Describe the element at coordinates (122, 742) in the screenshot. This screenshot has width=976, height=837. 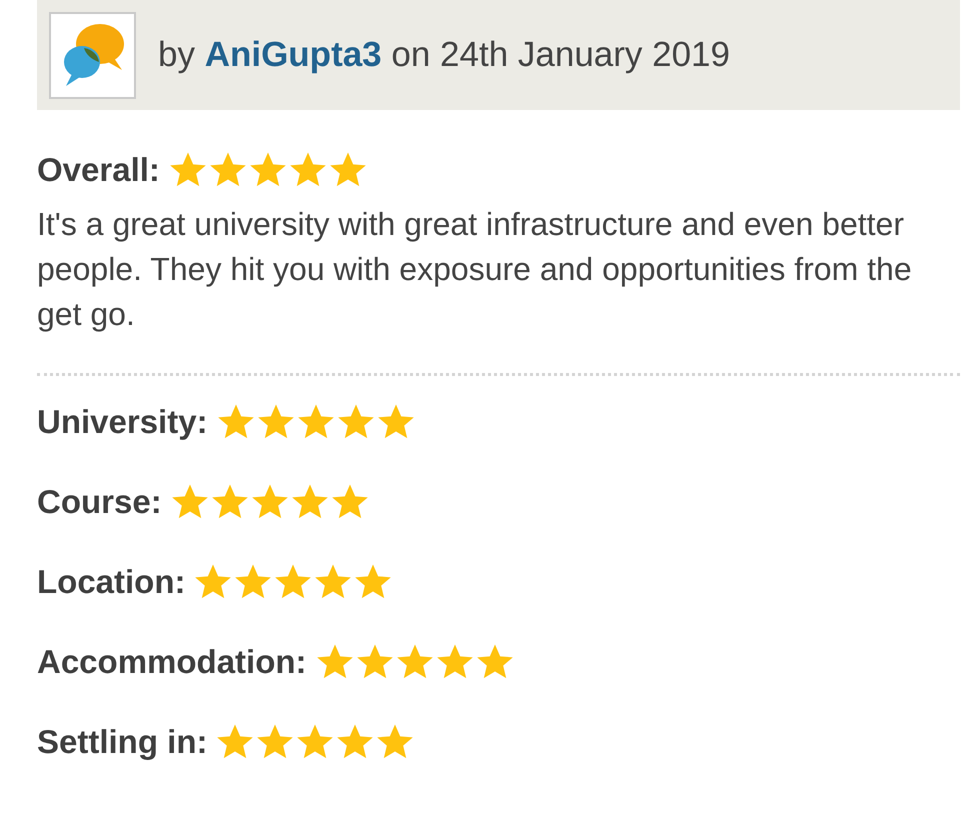
I see `rating-label: Settling in:` at that location.